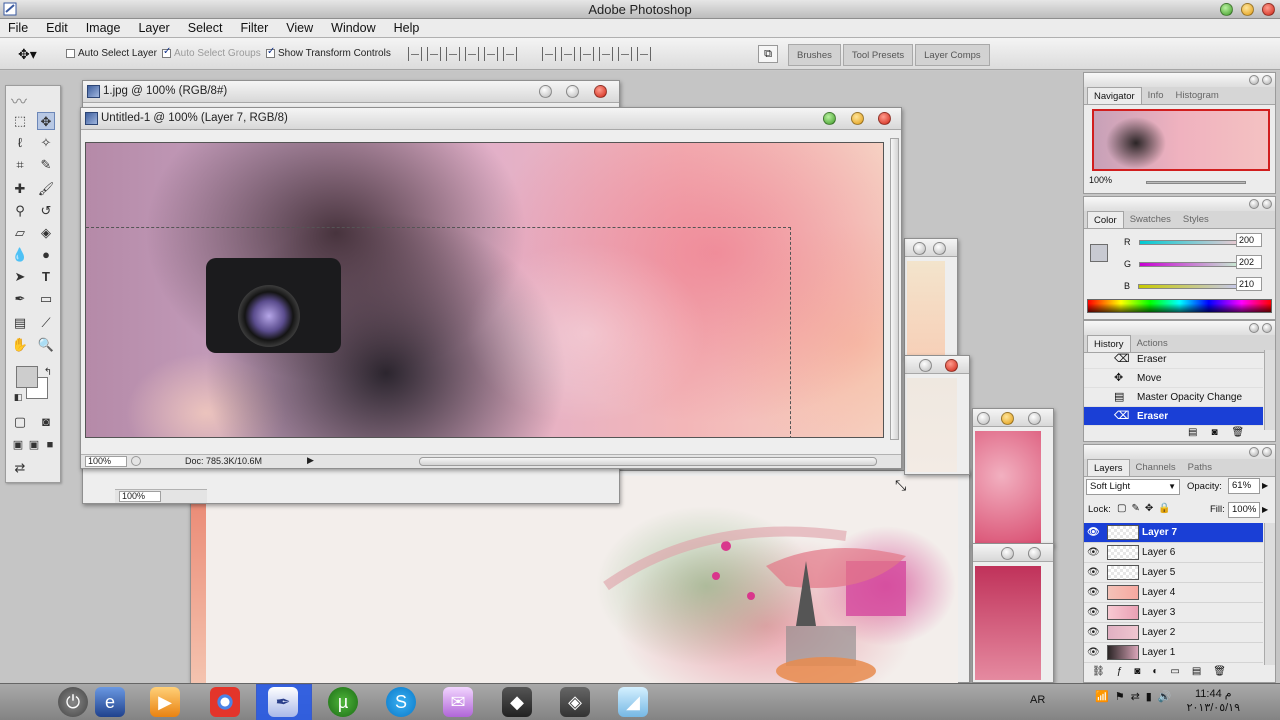 This screenshot has width=1280, height=720. What do you see at coordinates (46, 189) in the screenshot?
I see `brush-tool-icon: 🖌` at bounding box center [46, 189].